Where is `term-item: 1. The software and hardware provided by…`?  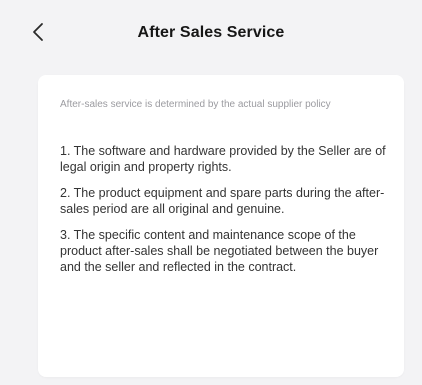 term-item: 1. The software and hardware provided by… is located at coordinates (223, 159).